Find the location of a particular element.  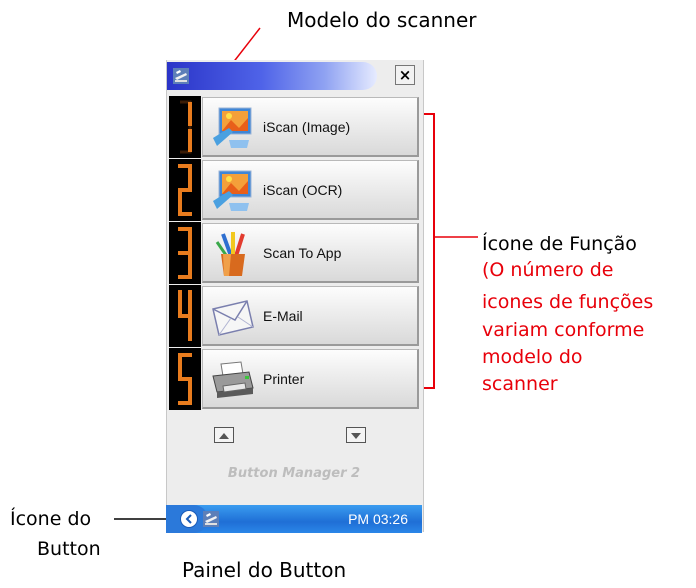

button-icon-label-line-2: Button is located at coordinates (69, 549).